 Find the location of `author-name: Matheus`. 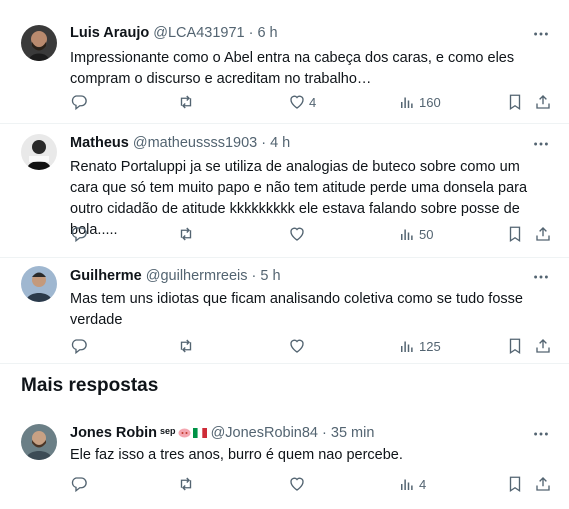

author-name: Matheus is located at coordinates (99, 143).